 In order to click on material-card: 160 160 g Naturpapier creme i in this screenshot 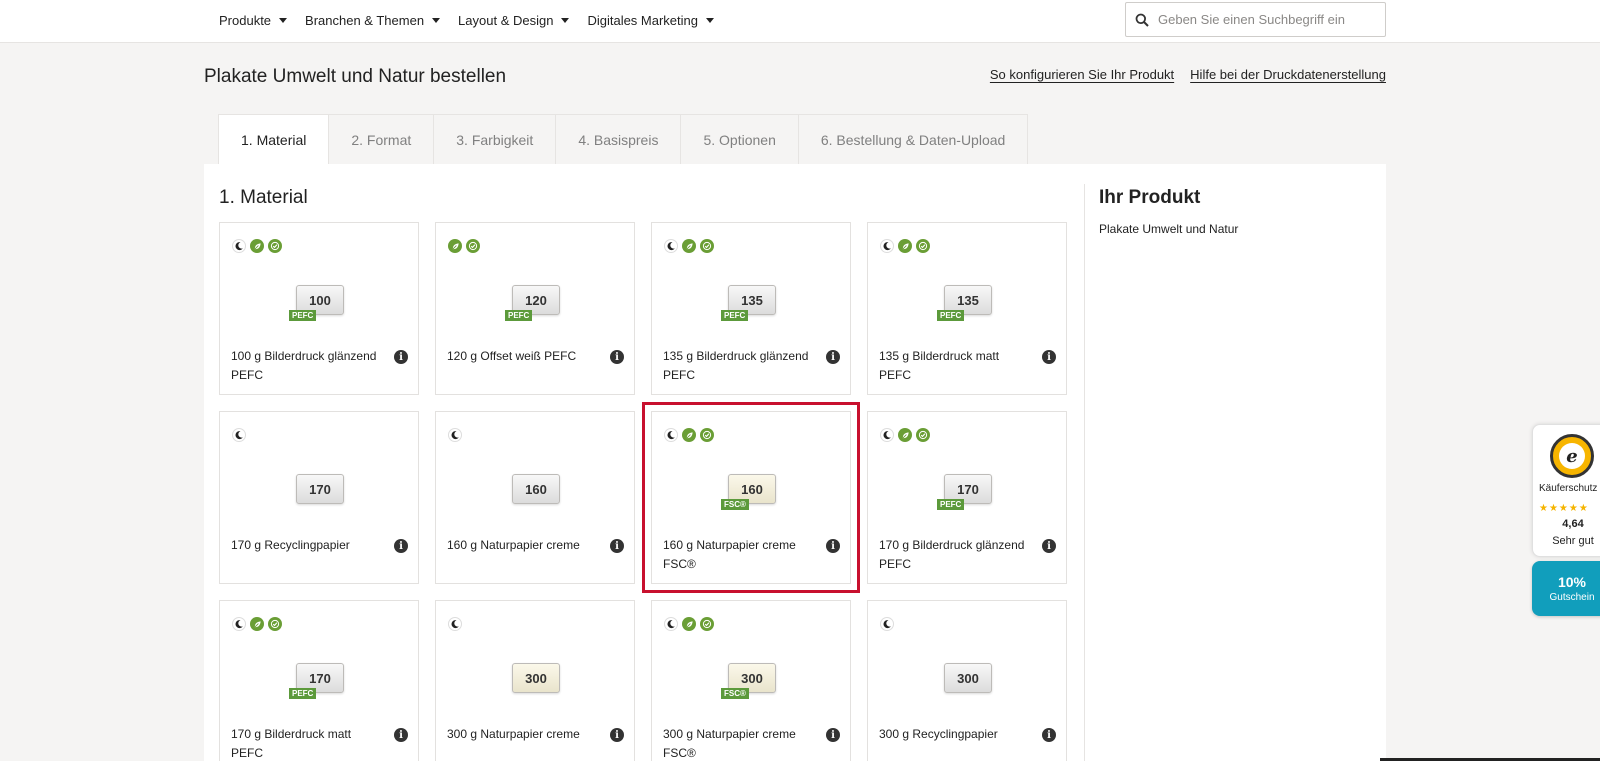, I will do `click(535, 497)`.